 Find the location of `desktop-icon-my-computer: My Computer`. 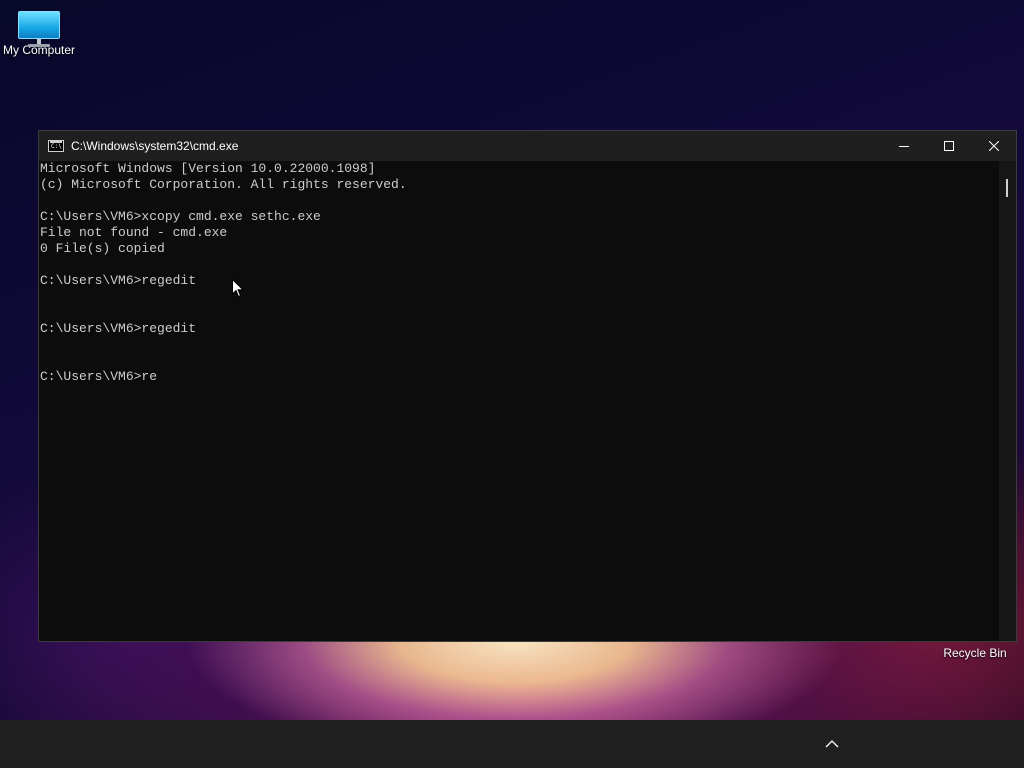

desktop-icon-my-computer: My Computer is located at coordinates (39, 32).